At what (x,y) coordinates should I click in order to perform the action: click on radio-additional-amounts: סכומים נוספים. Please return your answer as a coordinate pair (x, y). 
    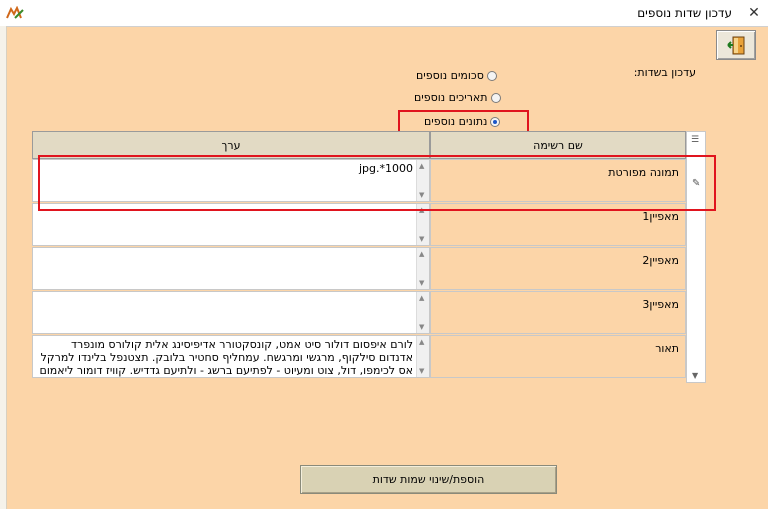
    Looking at the image, I should click on (456, 75).